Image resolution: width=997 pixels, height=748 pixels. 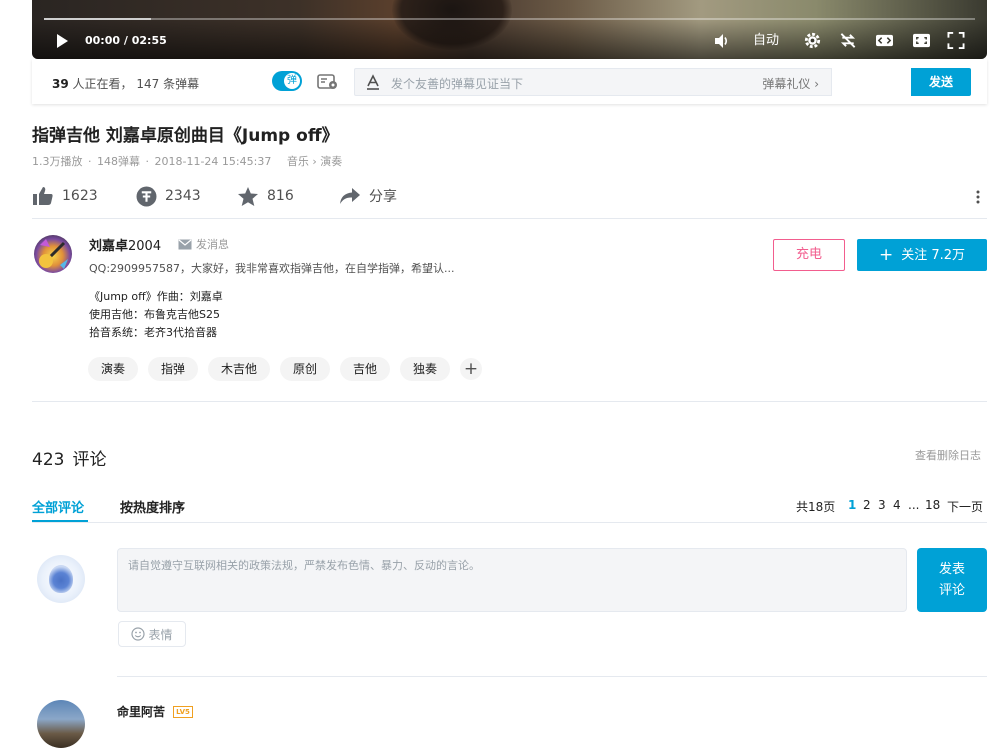 I want to click on danmaku-etiquette-link: 弹幕礼仪 ›, so click(x=790, y=83).